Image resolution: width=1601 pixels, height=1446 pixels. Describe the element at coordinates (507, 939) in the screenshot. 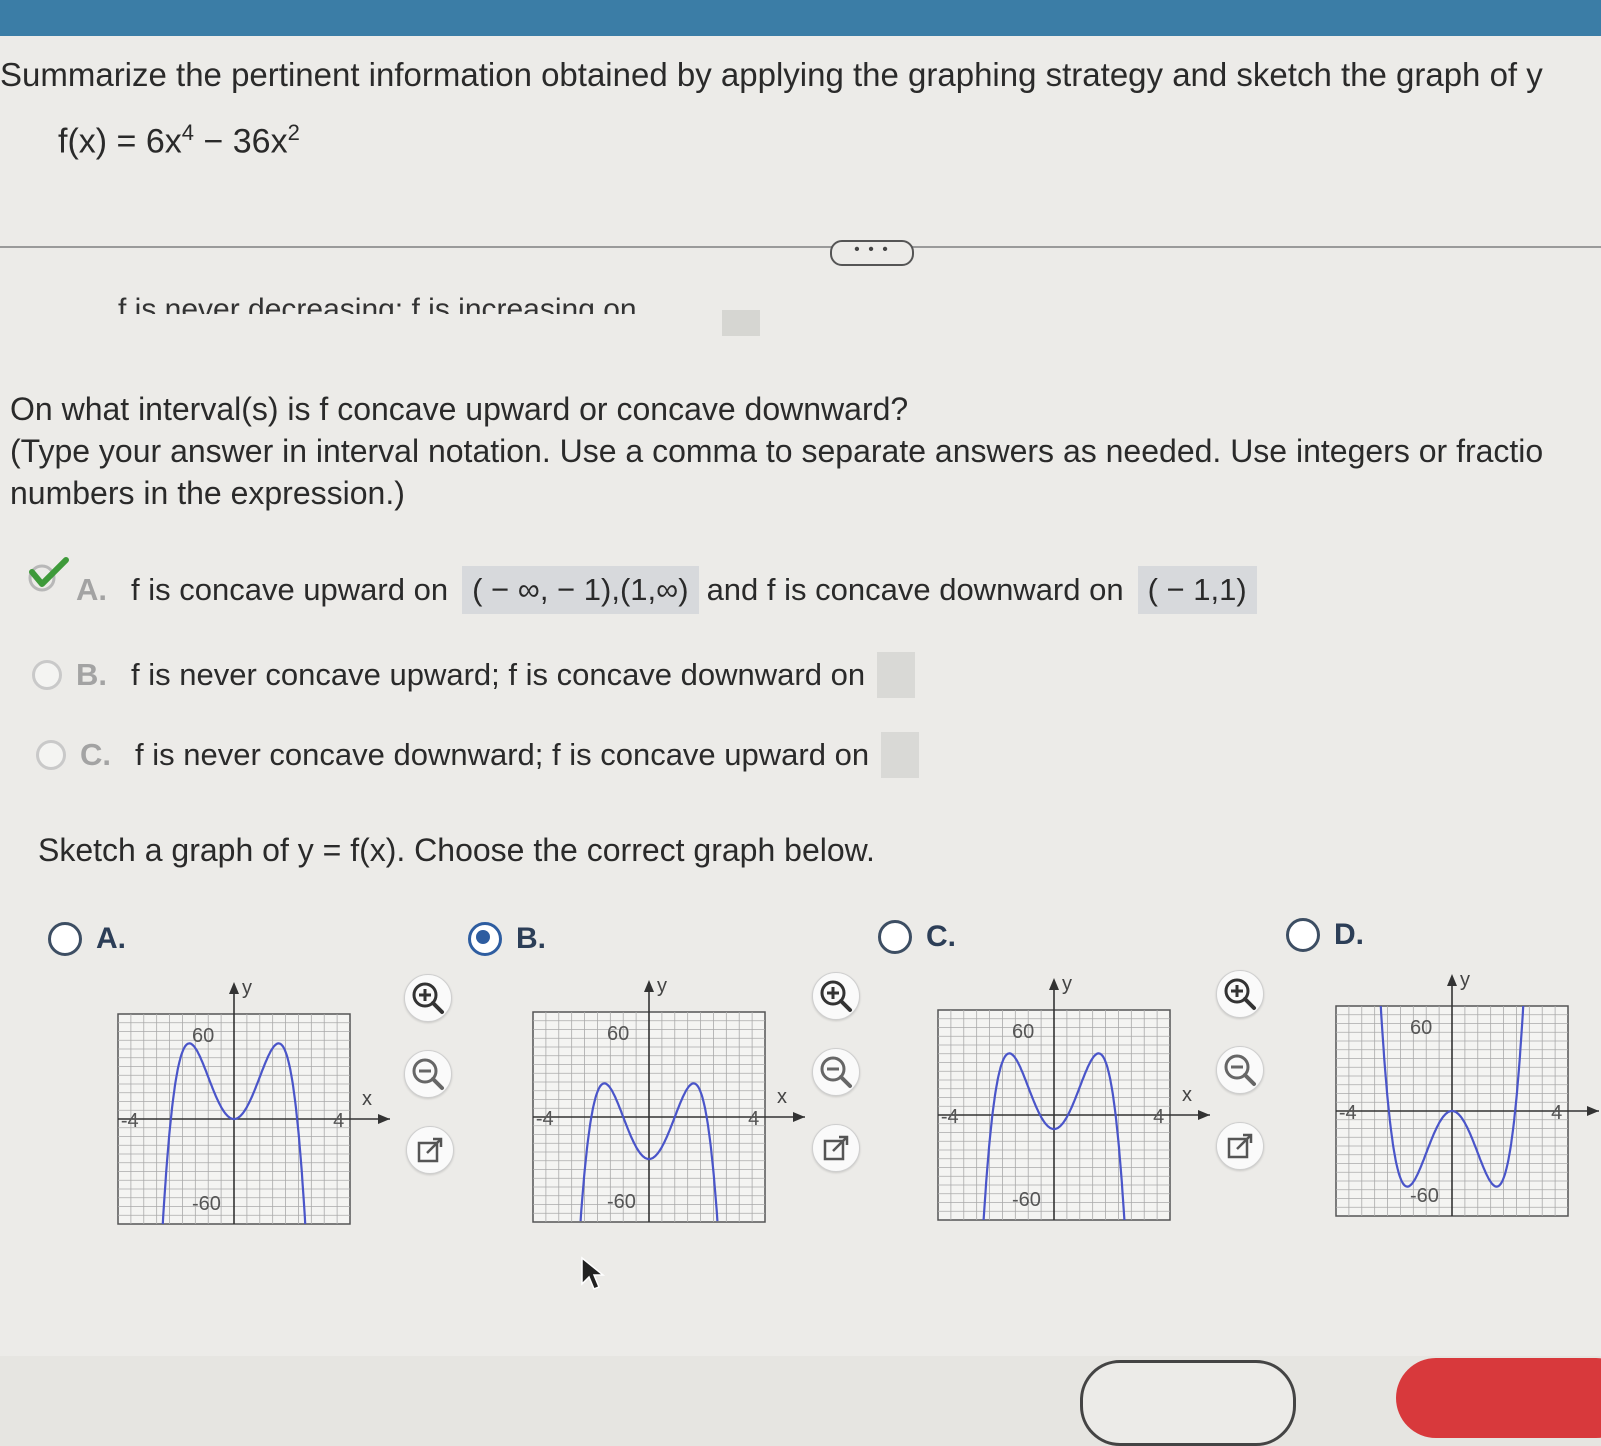

I see `graph-choice-b: B.` at that location.